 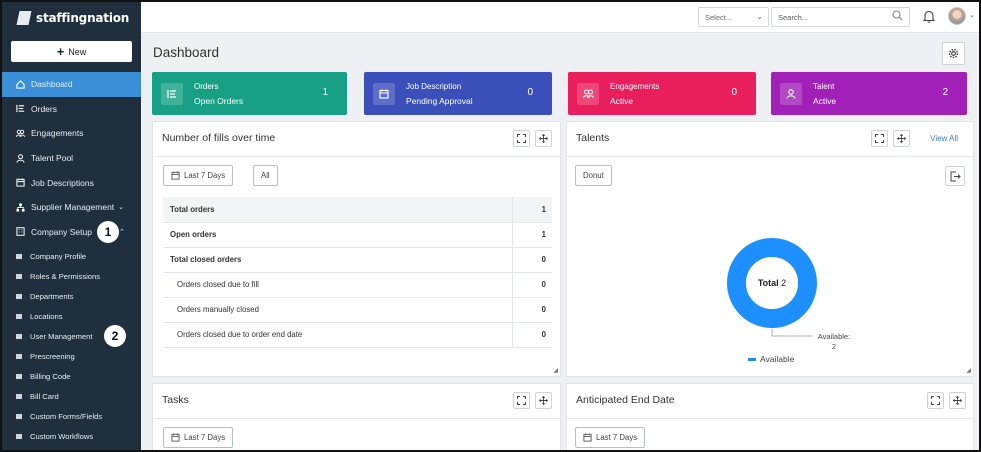 I want to click on kpi-card-engagements: Engagements Active 0, so click(x=662, y=93).